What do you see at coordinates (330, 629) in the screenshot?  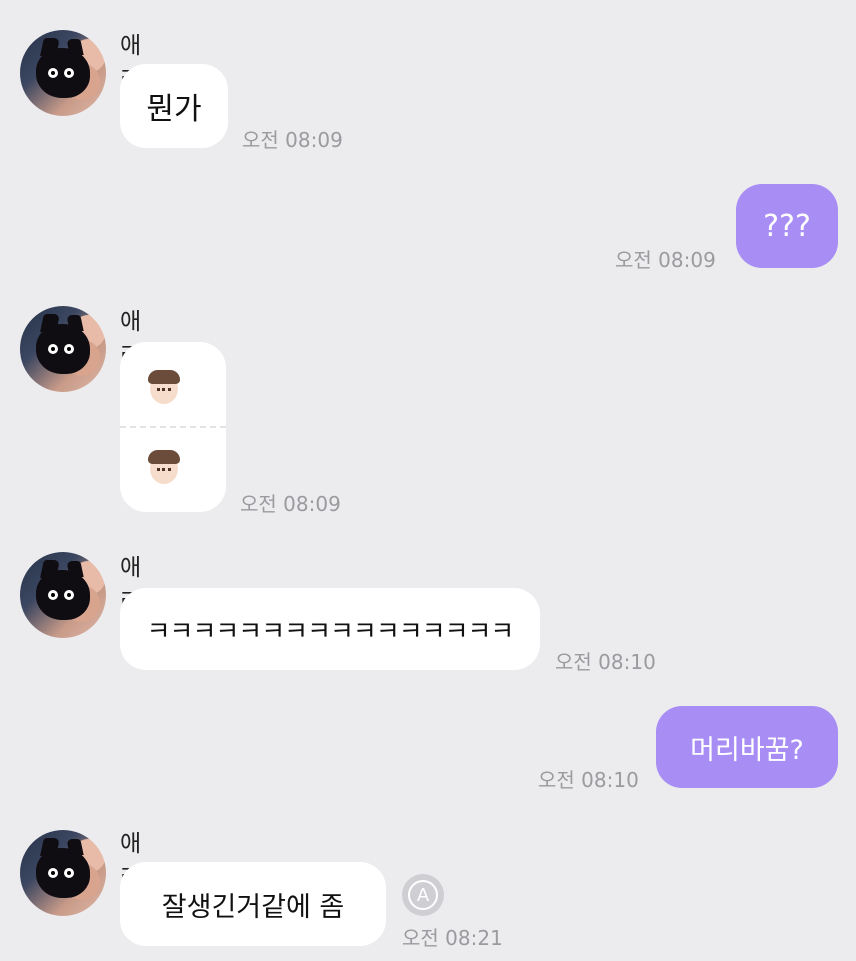 I see `message-bubble: ㅋㅋㅋㅋㅋㅋㅋㅋㅋㅋㅋㅋㅋㅋㅋㅋ` at bounding box center [330, 629].